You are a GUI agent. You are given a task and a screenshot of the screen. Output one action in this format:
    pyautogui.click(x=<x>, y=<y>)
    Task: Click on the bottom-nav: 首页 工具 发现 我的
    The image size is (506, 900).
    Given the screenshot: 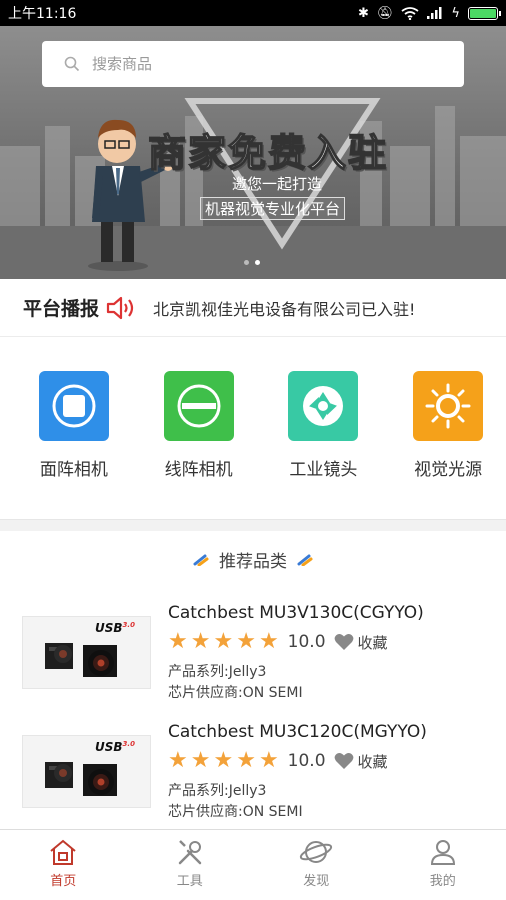 What is the action you would take?
    pyautogui.click(x=253, y=864)
    